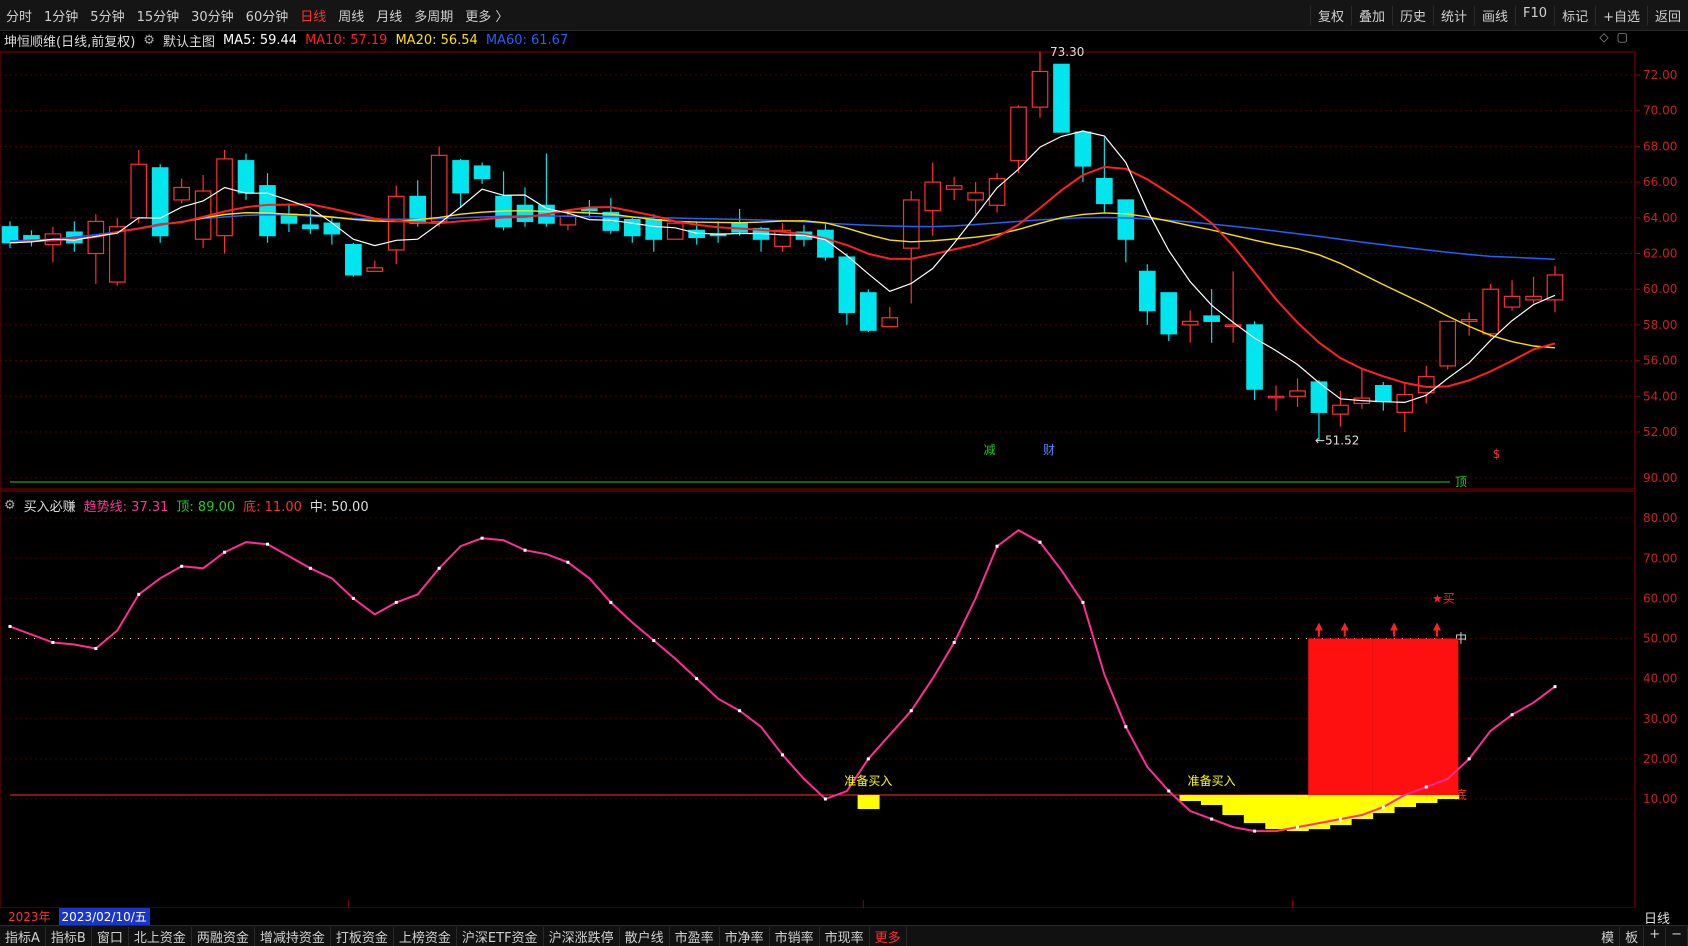 This screenshot has width=1688, height=946. Describe the element at coordinates (23, 936) in the screenshot. I see `tab-indicator-a: 指标A` at that location.